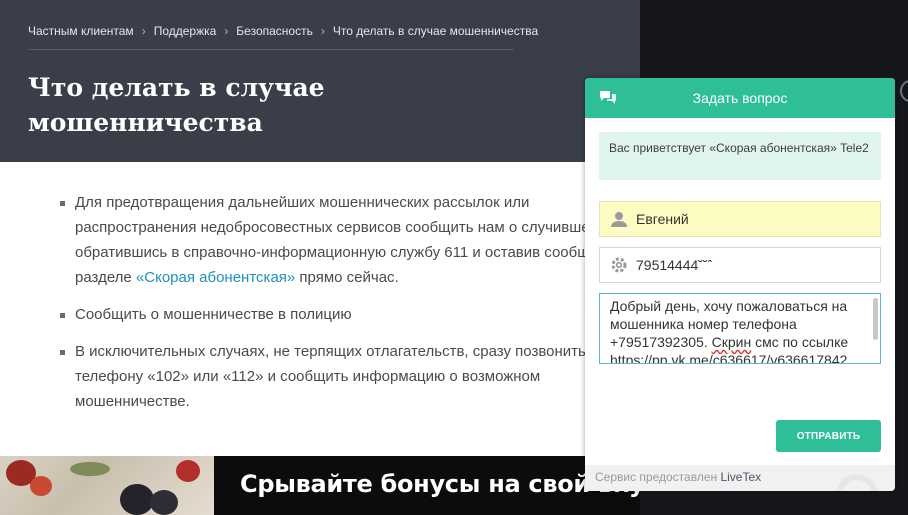 The image size is (908, 515). Describe the element at coordinates (608, 97) in the screenshot. I see `chat-bubbles-icon` at that location.